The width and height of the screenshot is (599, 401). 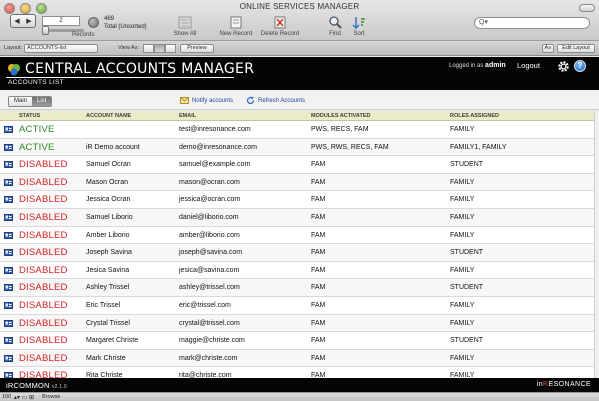 I want to click on logout-link: Logout, so click(x=528, y=65).